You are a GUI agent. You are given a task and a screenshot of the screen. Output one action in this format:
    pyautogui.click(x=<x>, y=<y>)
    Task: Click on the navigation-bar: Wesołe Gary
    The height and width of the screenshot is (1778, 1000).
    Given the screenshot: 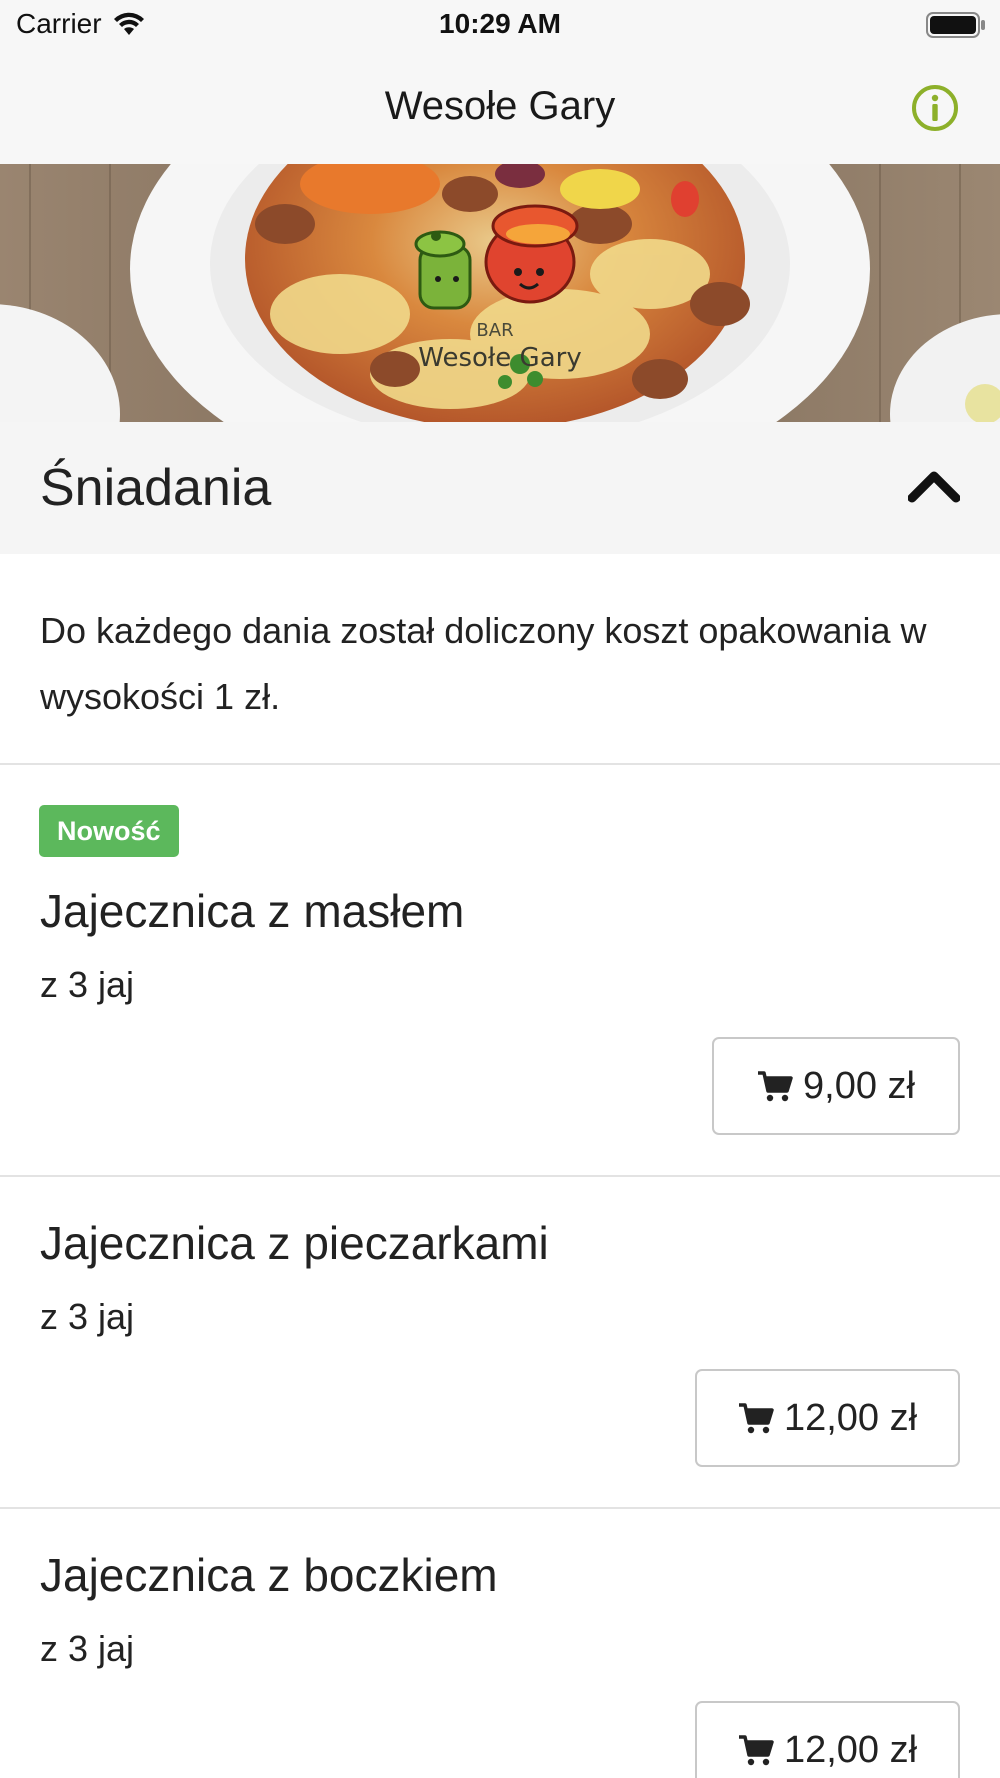 What is the action you would take?
    pyautogui.click(x=500, y=107)
    